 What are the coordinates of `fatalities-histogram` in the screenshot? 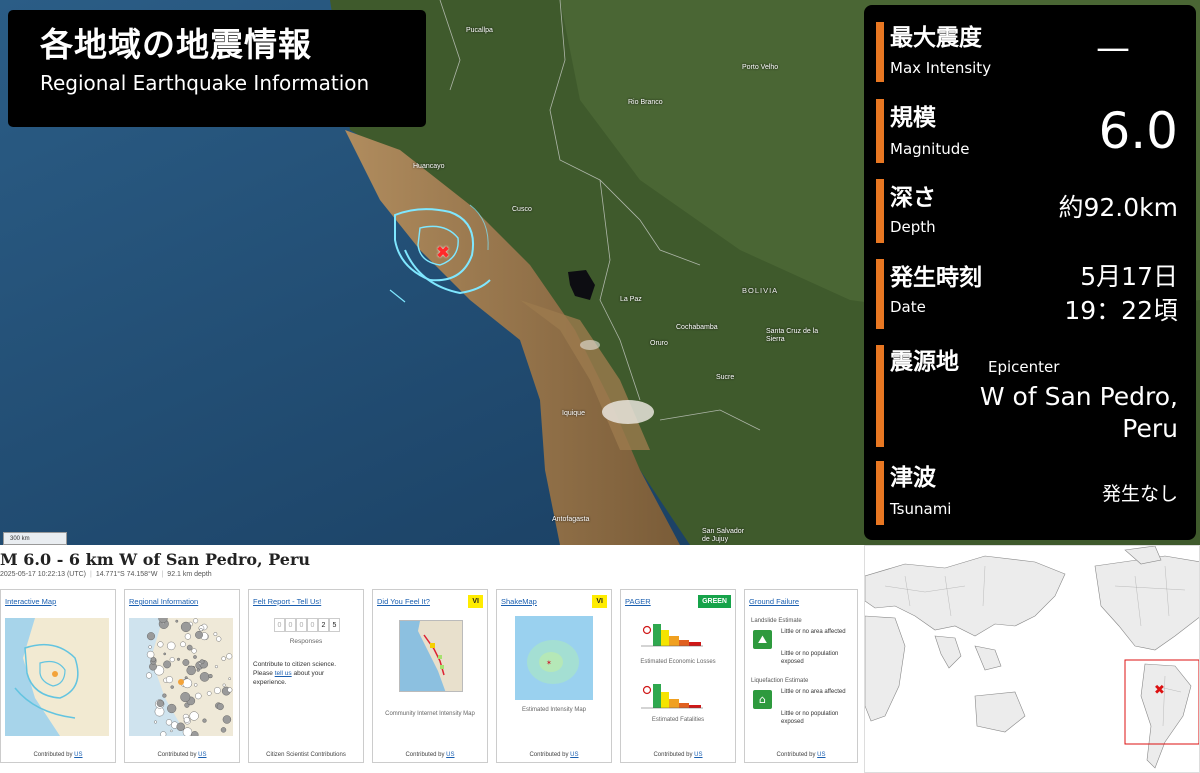 It's located at (672, 696).